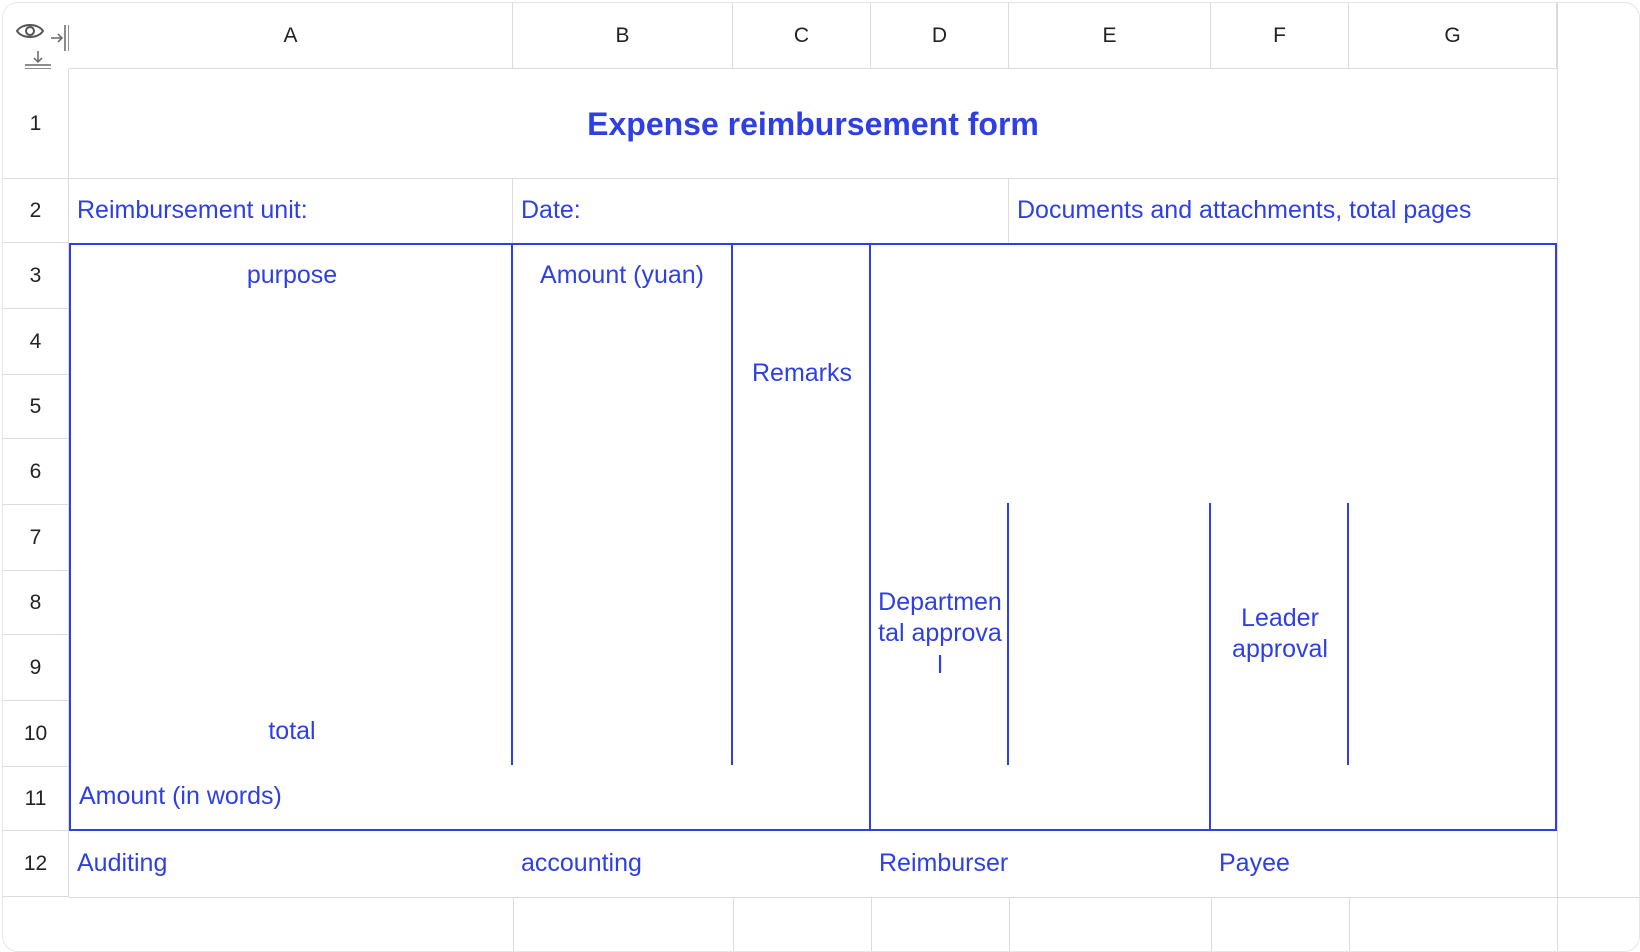 The height and width of the screenshot is (952, 1640). What do you see at coordinates (802, 36) in the screenshot?
I see `column-header-c: C` at bounding box center [802, 36].